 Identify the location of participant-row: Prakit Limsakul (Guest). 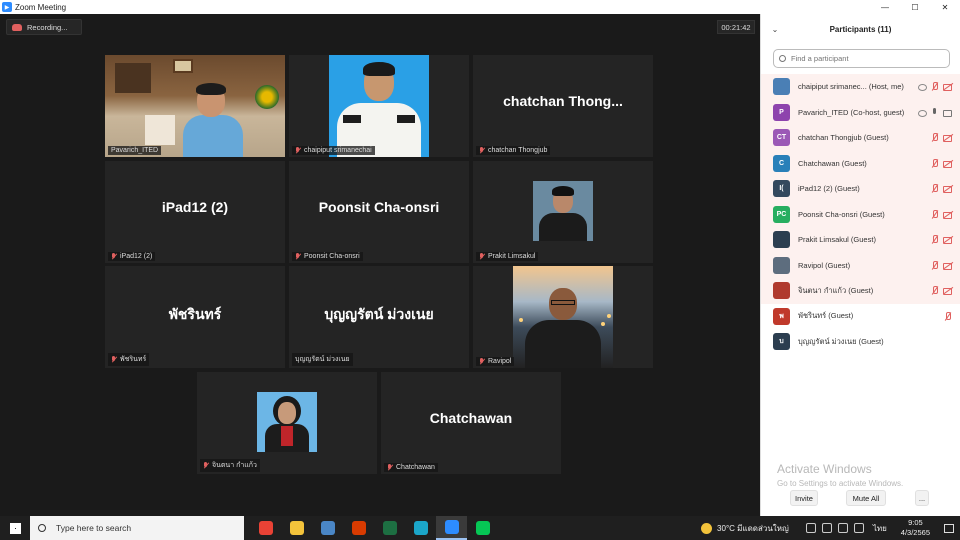
(860, 240).